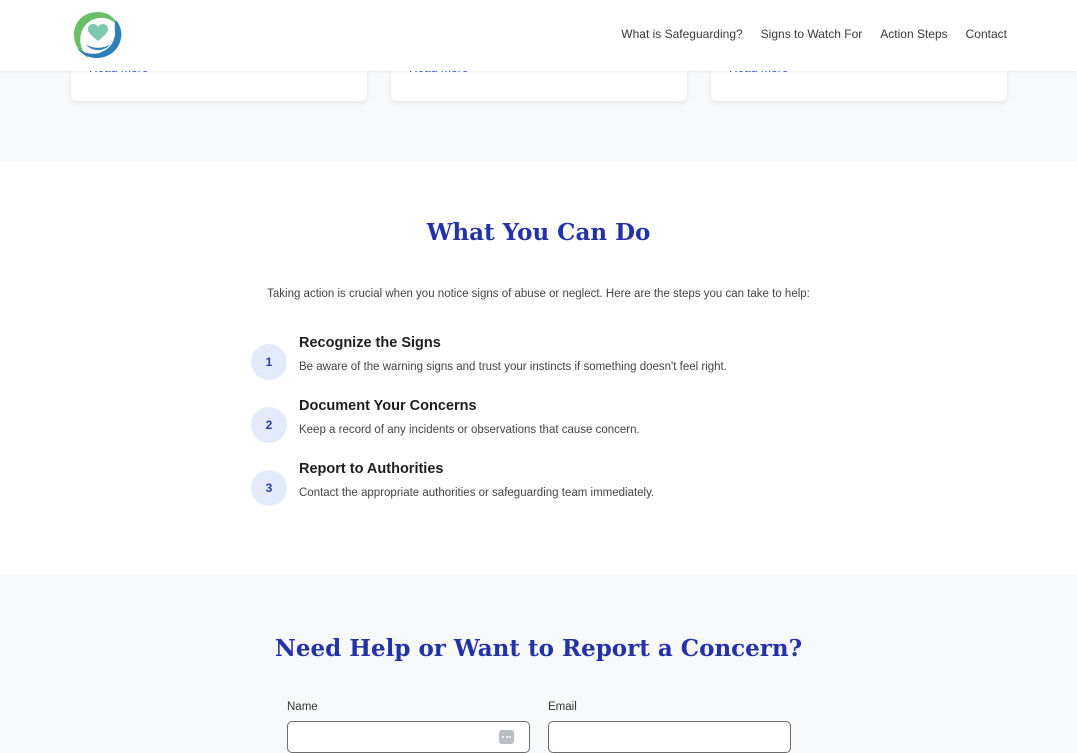  I want to click on step-number-badge: 2, so click(269, 425).